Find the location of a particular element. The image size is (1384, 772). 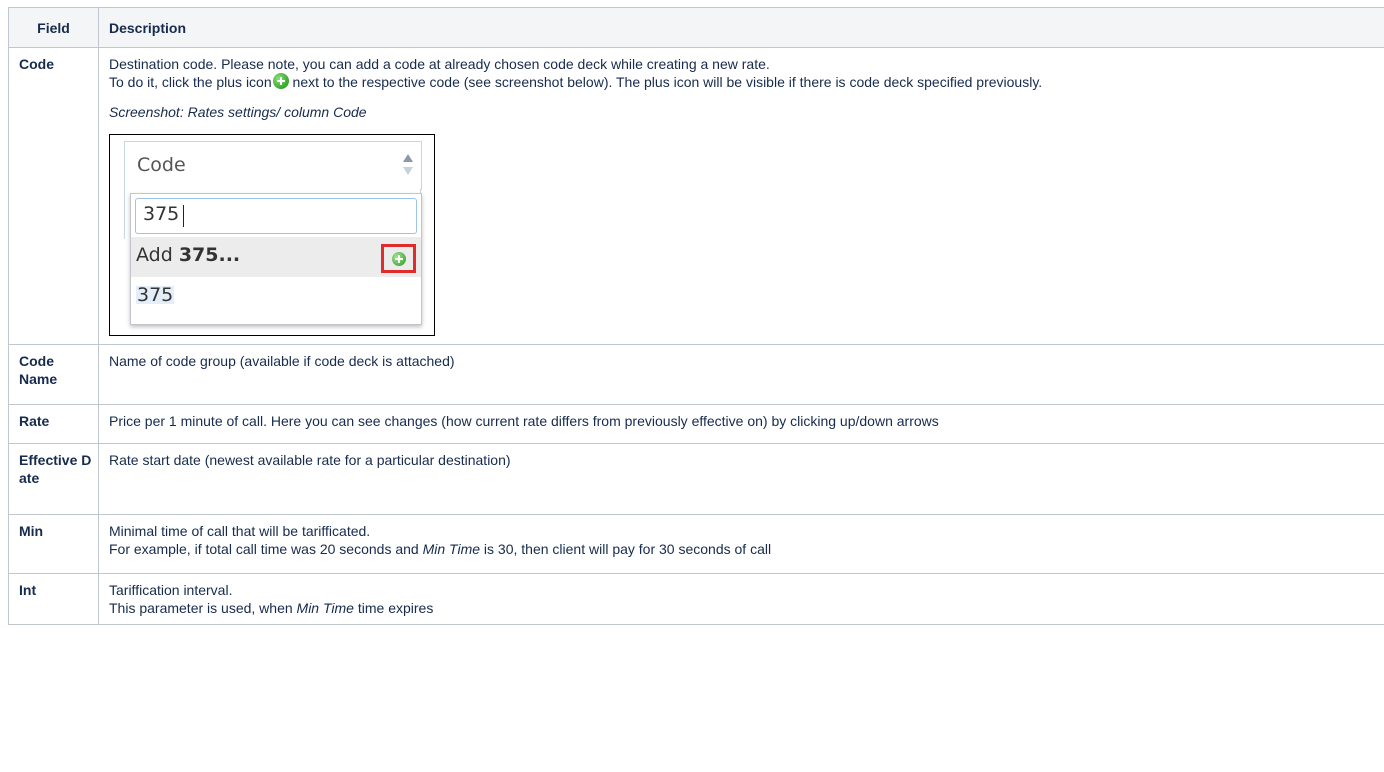

highlight-box is located at coordinates (398, 258).